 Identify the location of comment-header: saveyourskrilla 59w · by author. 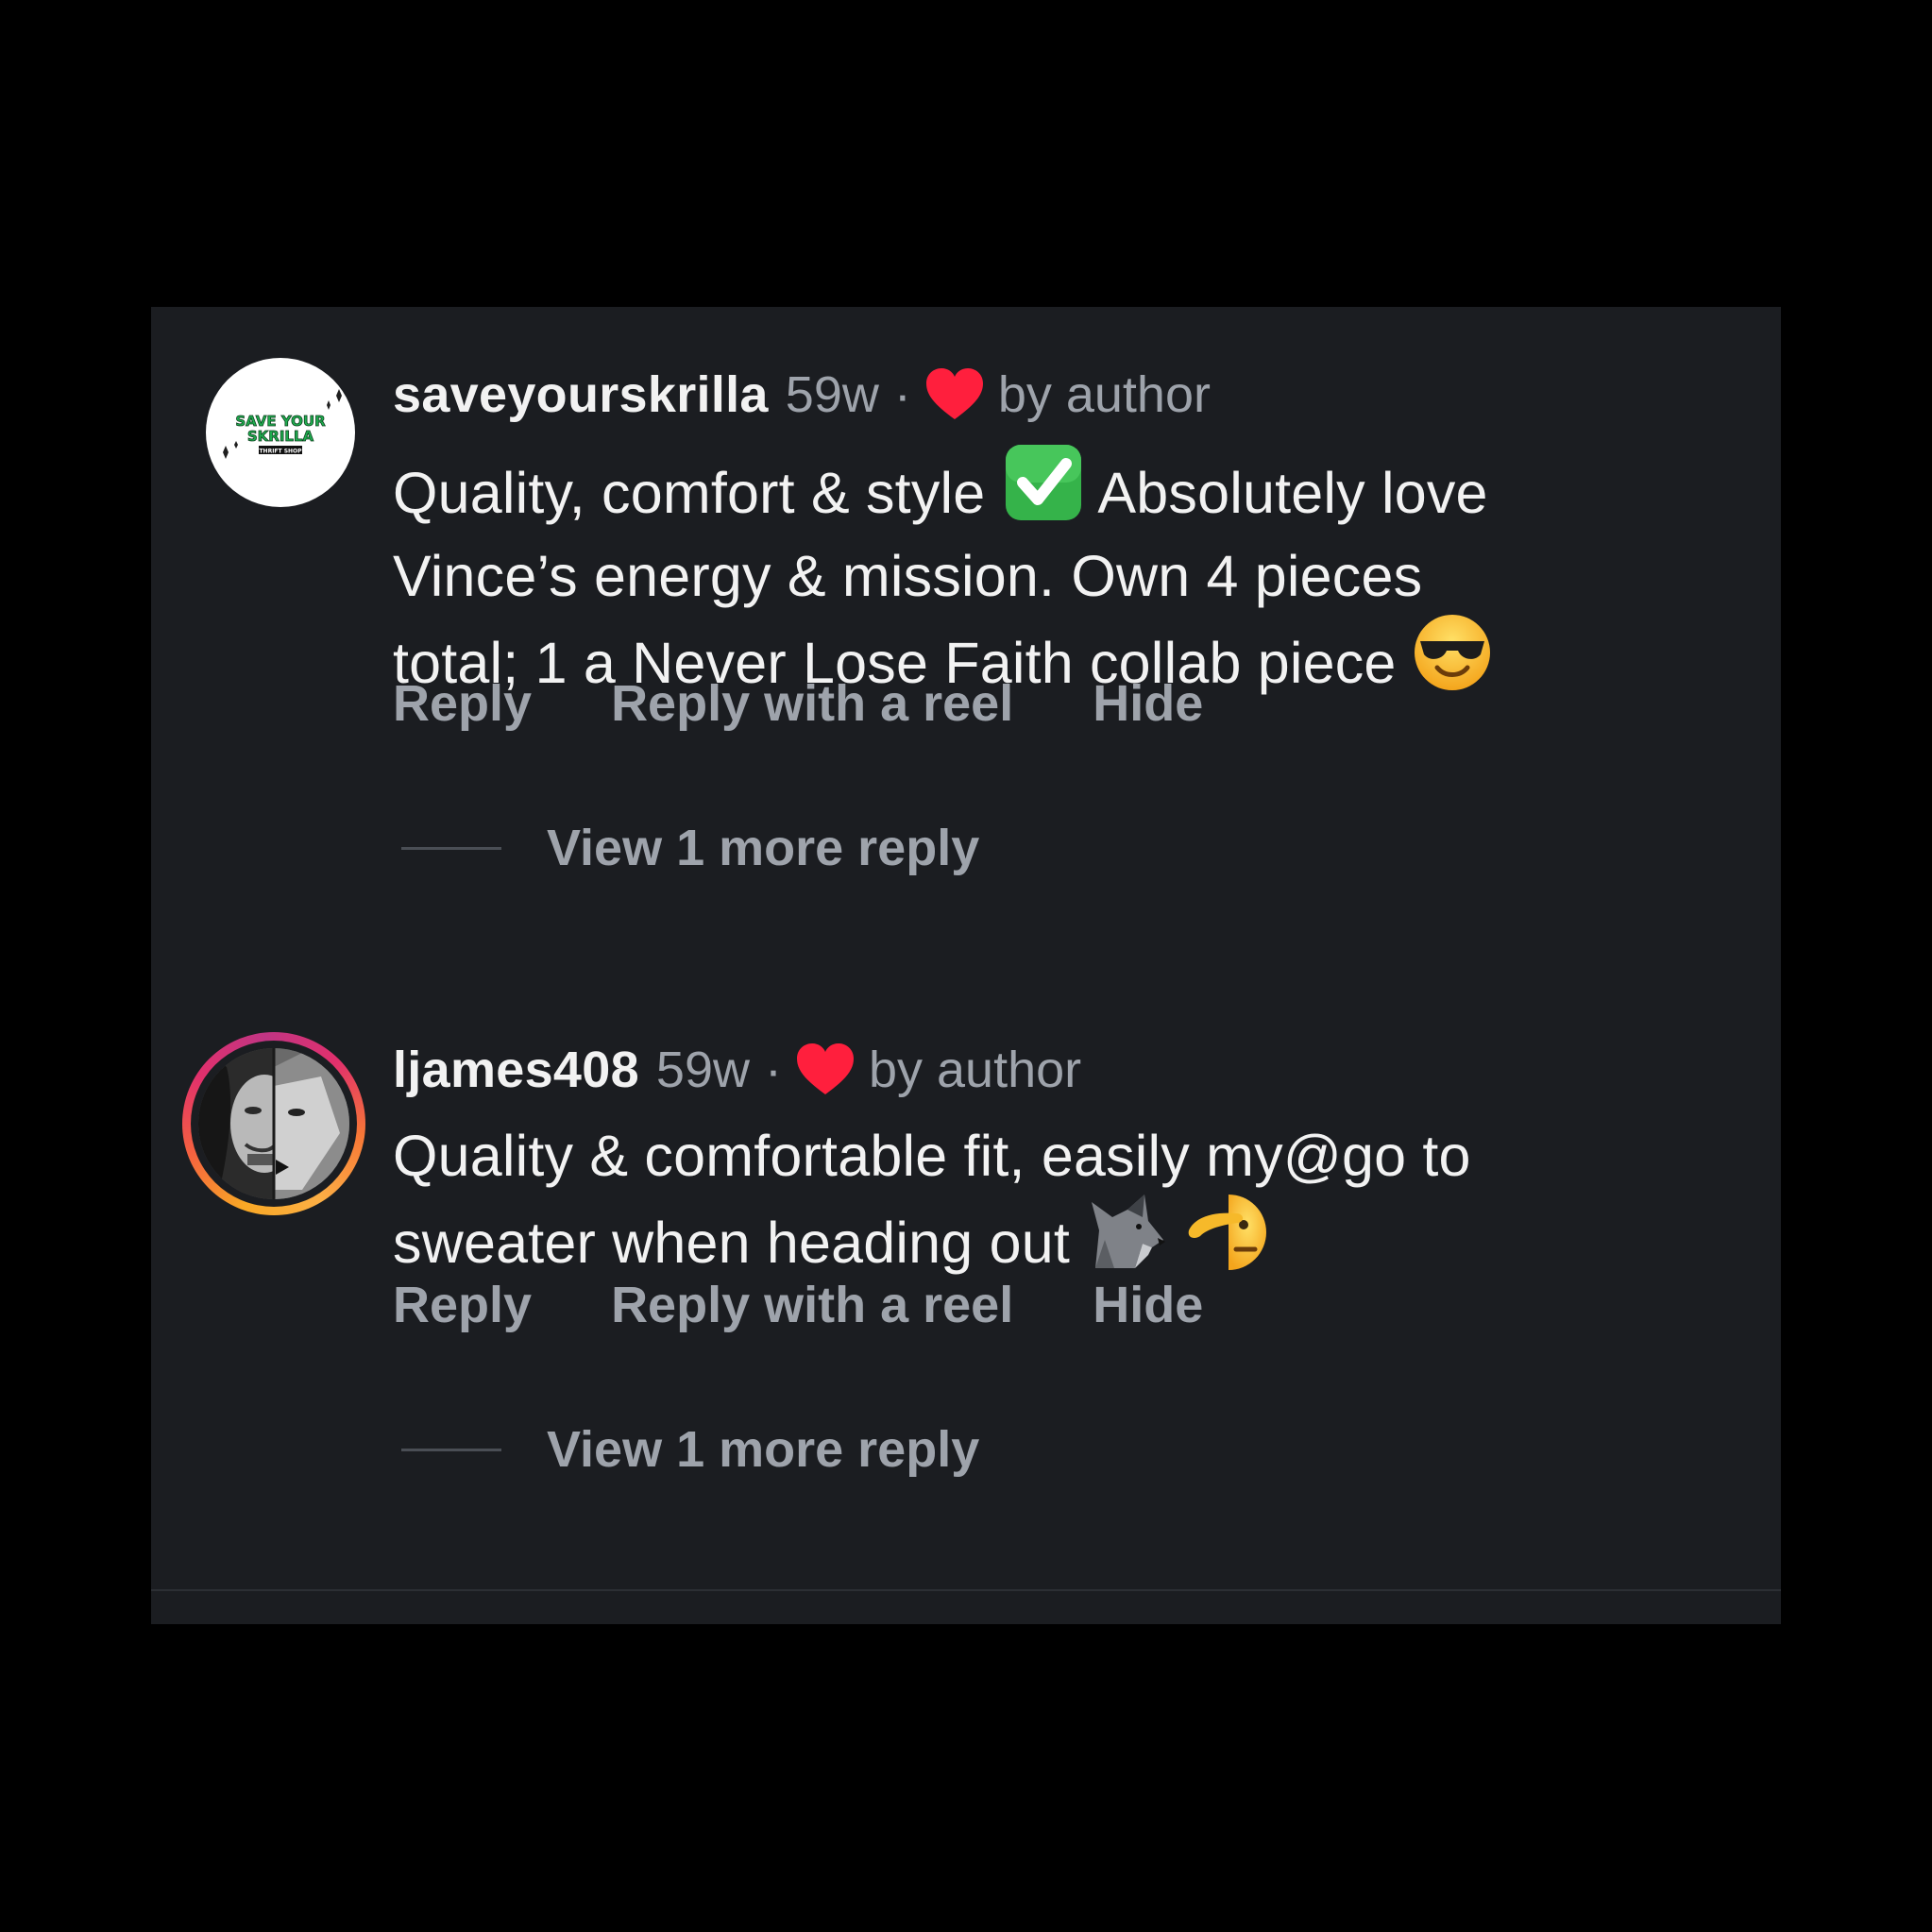
(802, 395).